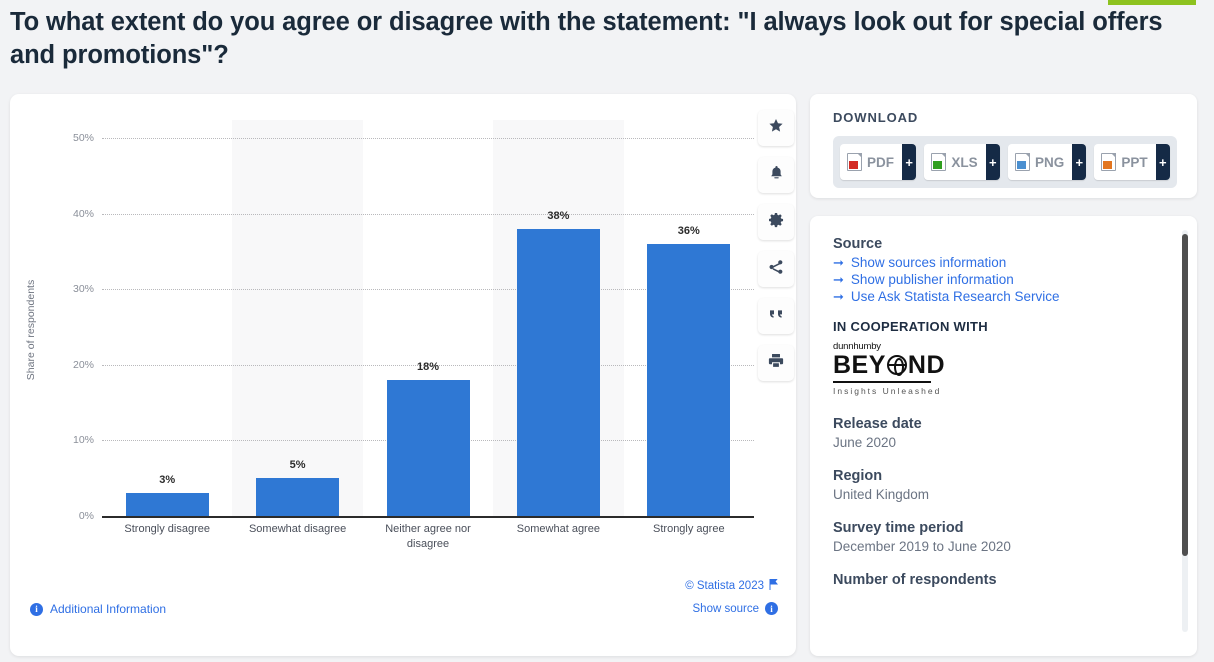 The width and height of the screenshot is (1214, 662). What do you see at coordinates (887, 391) in the screenshot?
I see `logo-tagline: Insights Unleashed` at bounding box center [887, 391].